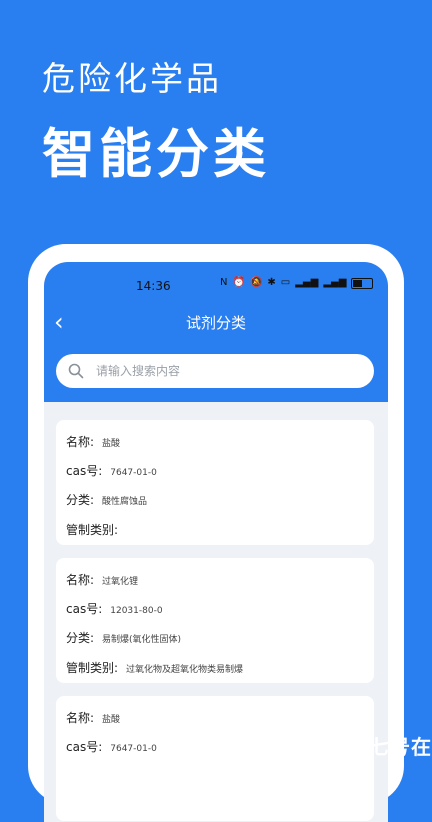  Describe the element at coordinates (362, 283) in the screenshot. I see `battery-icon` at that location.